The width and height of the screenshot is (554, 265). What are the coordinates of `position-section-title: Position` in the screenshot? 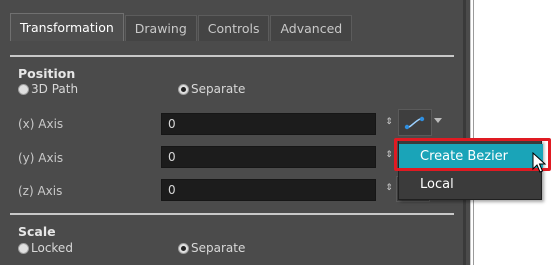 It's located at (47, 73).